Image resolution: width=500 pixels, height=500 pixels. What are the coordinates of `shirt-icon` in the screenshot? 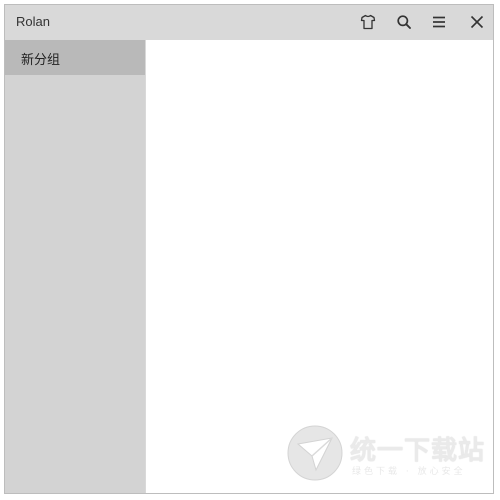 It's located at (368, 22).